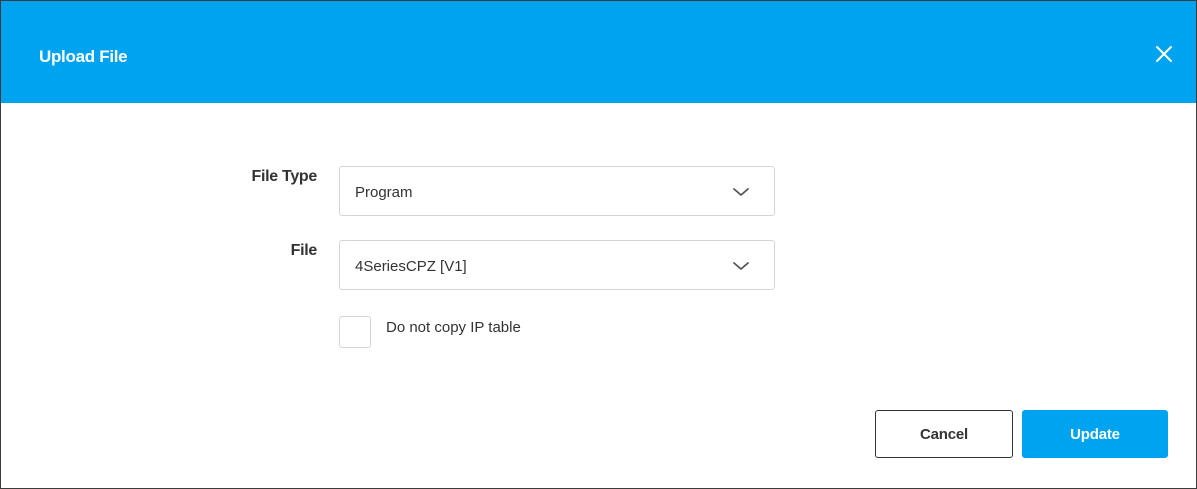 This screenshot has width=1197, height=489. Describe the element at coordinates (557, 191) in the screenshot. I see `file-type-select: Program` at that location.